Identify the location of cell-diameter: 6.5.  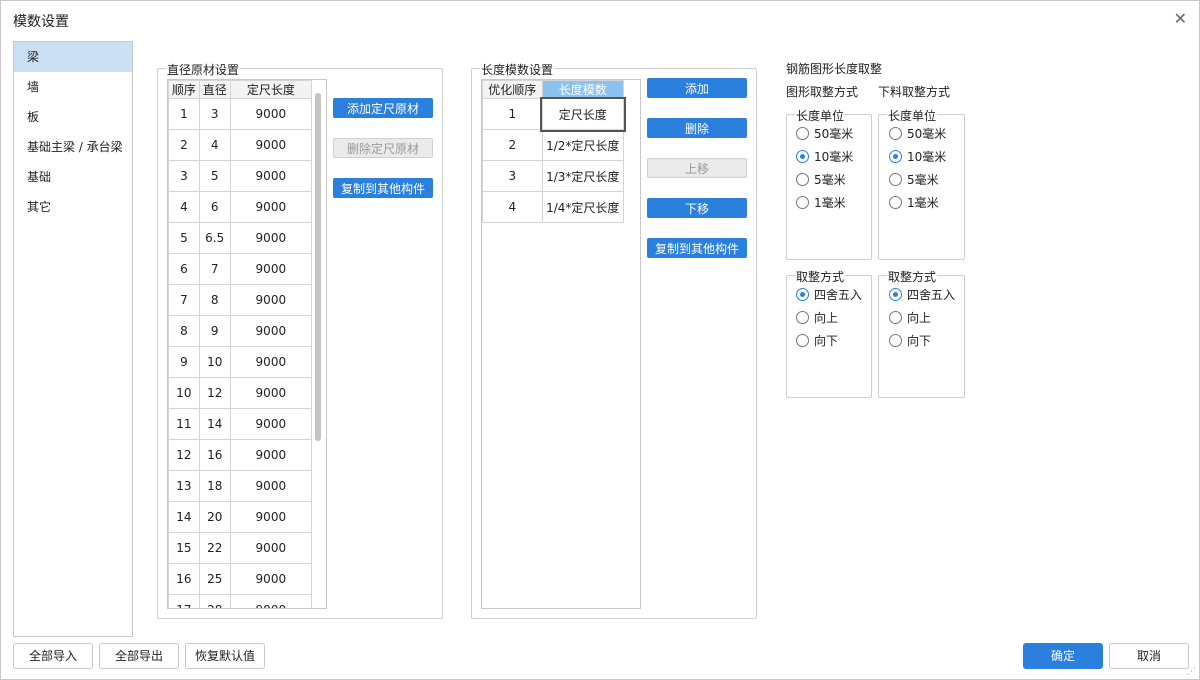
(214, 238).